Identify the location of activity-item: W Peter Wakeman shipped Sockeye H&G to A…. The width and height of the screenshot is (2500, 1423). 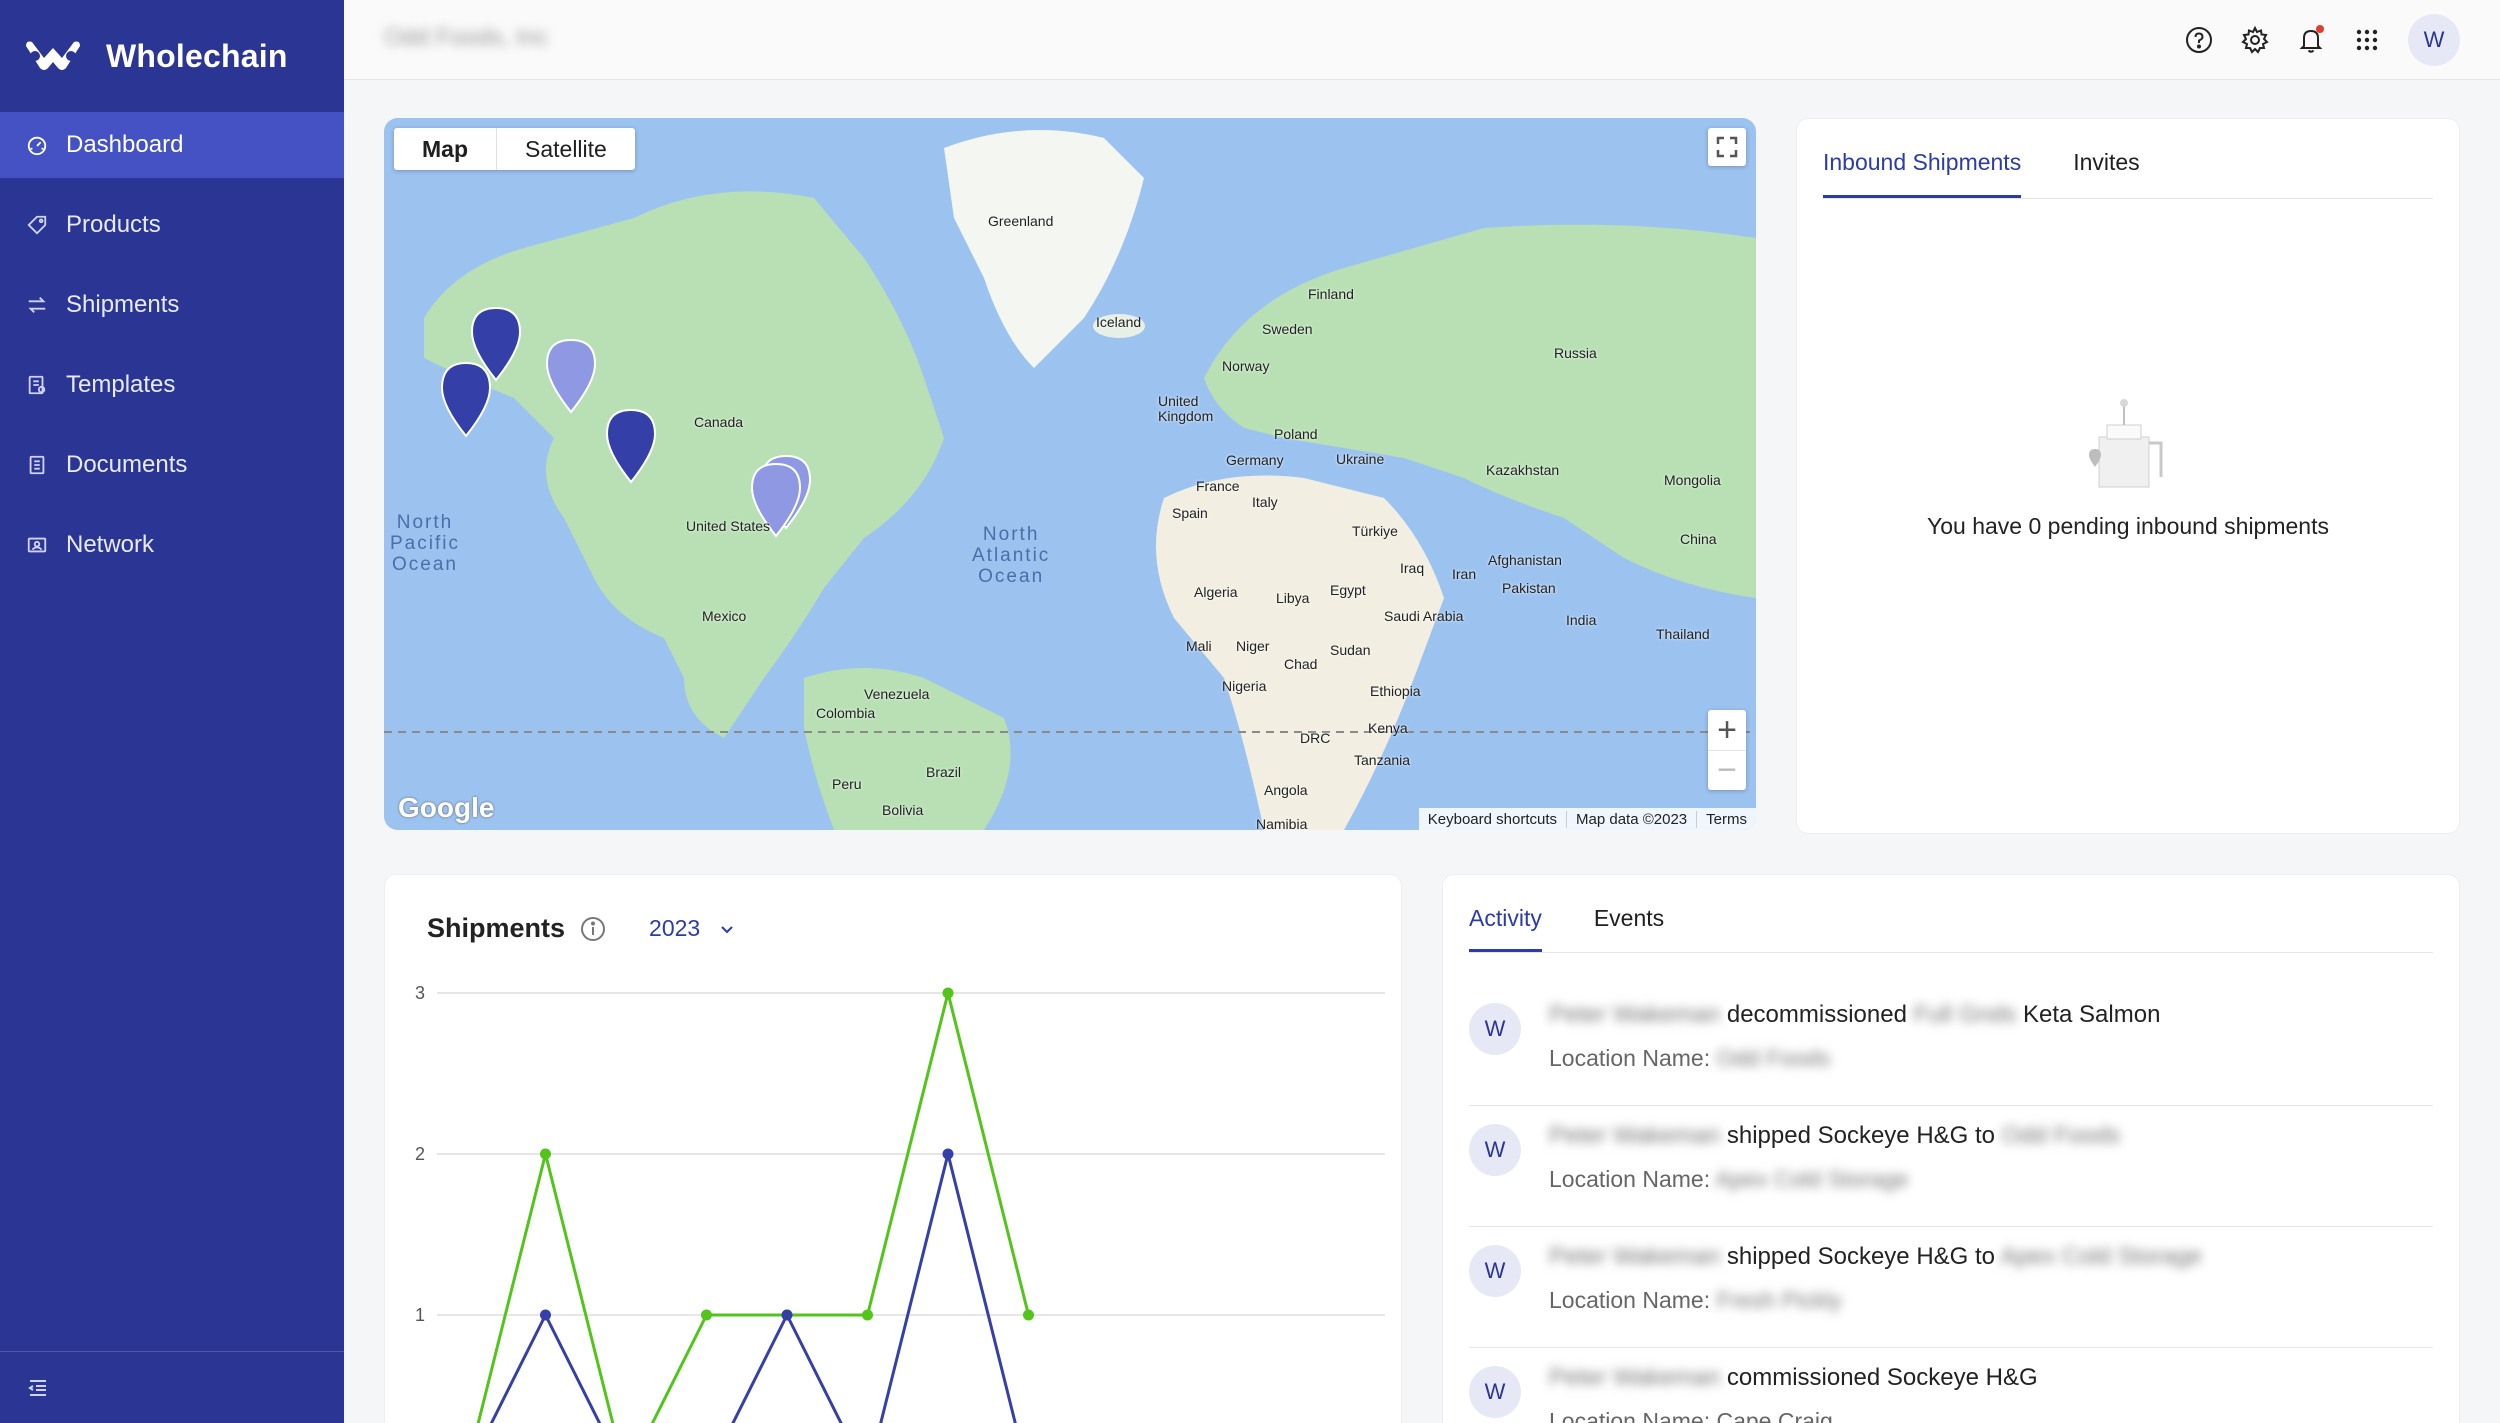
(1951, 1287).